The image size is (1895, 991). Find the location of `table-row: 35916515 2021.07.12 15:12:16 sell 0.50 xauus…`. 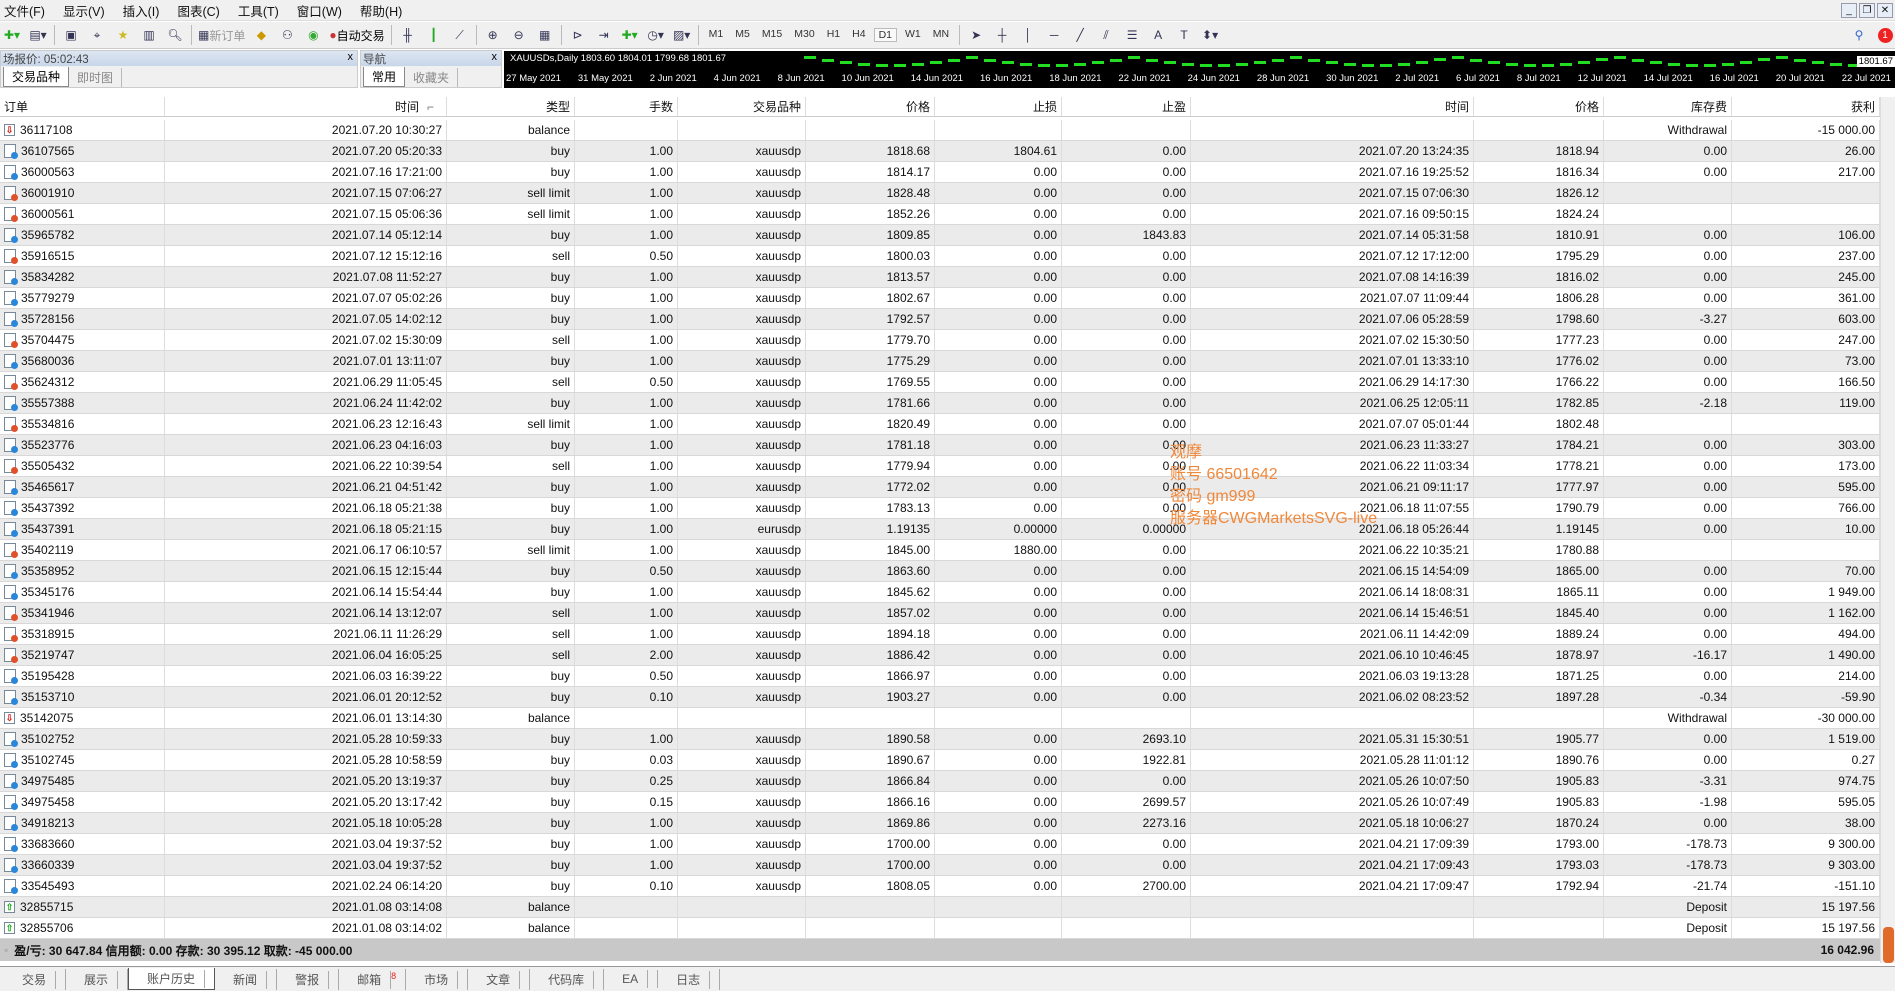

table-row: 35916515 2021.07.12 15:12:16 sell 0.50 xauus… is located at coordinates (940, 256).